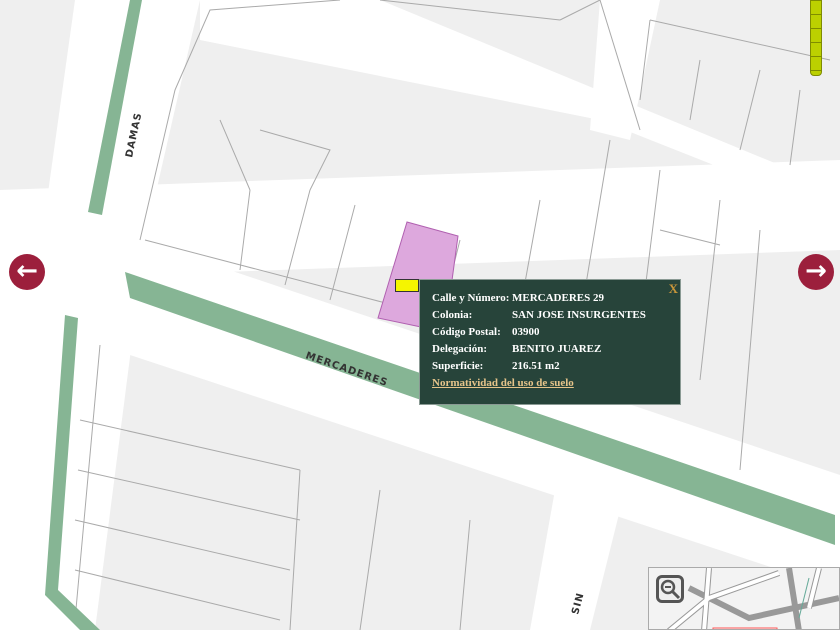 This screenshot has width=840, height=630. I want to click on info-value: 216.51 m2, so click(536, 366).